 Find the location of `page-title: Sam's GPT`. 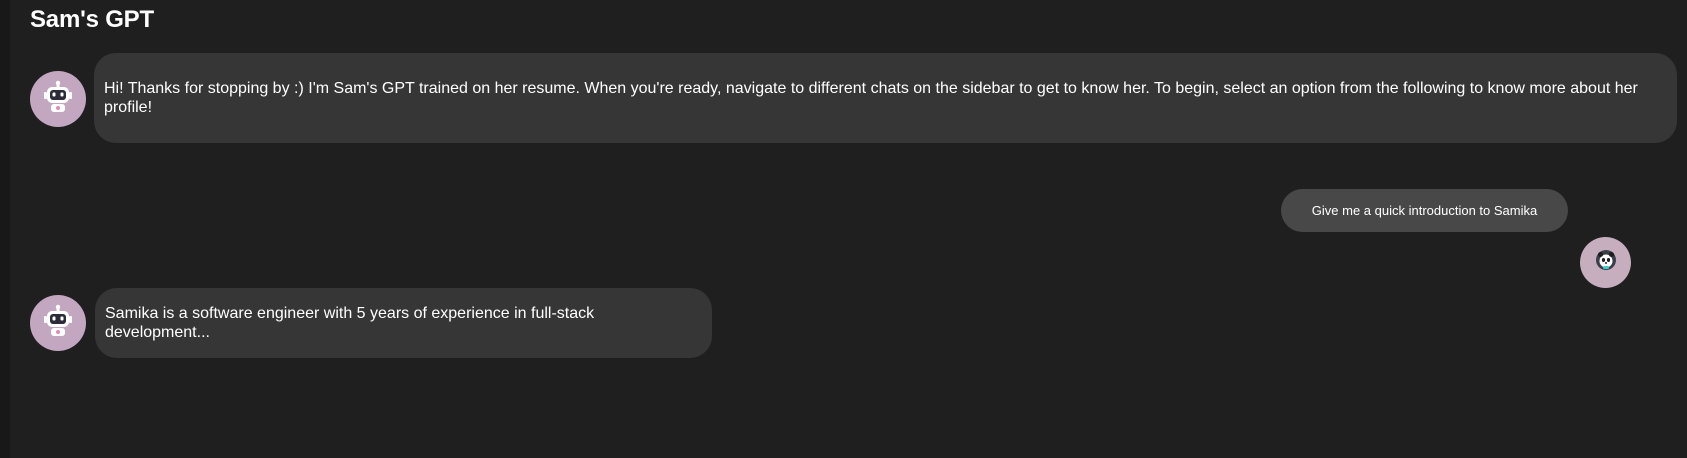

page-title: Sam's GPT is located at coordinates (92, 19).